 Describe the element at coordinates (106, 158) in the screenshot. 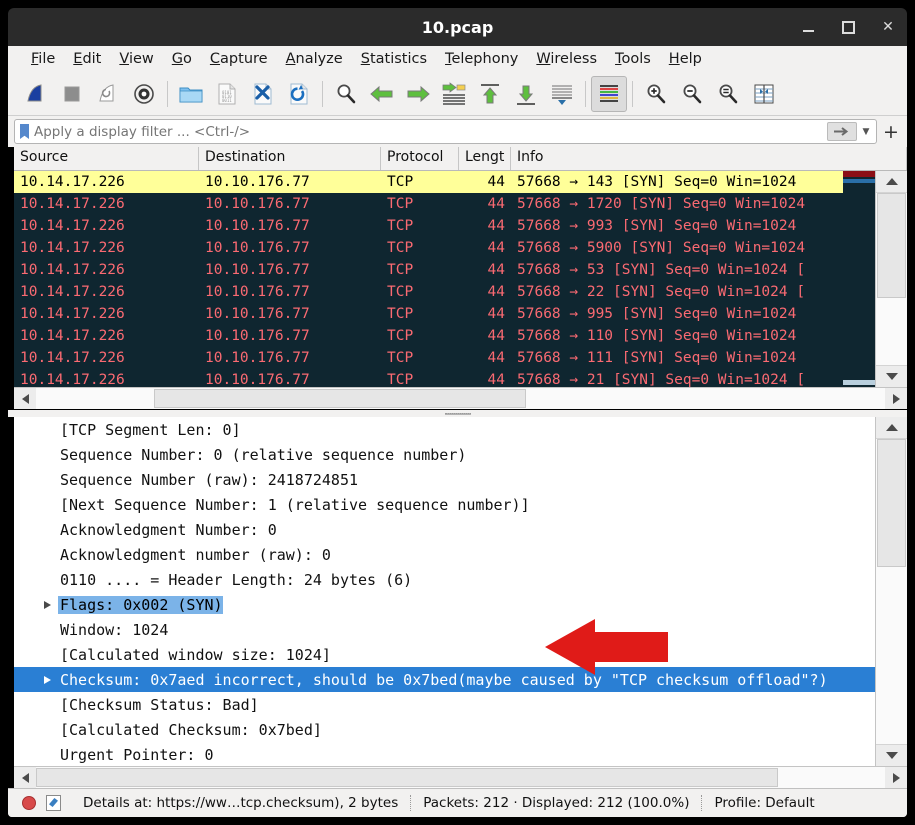

I see `column-header-source: Source` at that location.